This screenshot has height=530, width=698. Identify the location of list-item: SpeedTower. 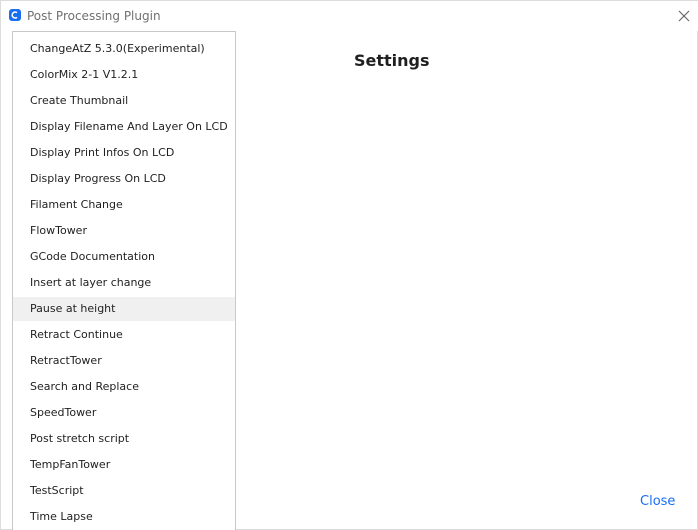
(124, 413).